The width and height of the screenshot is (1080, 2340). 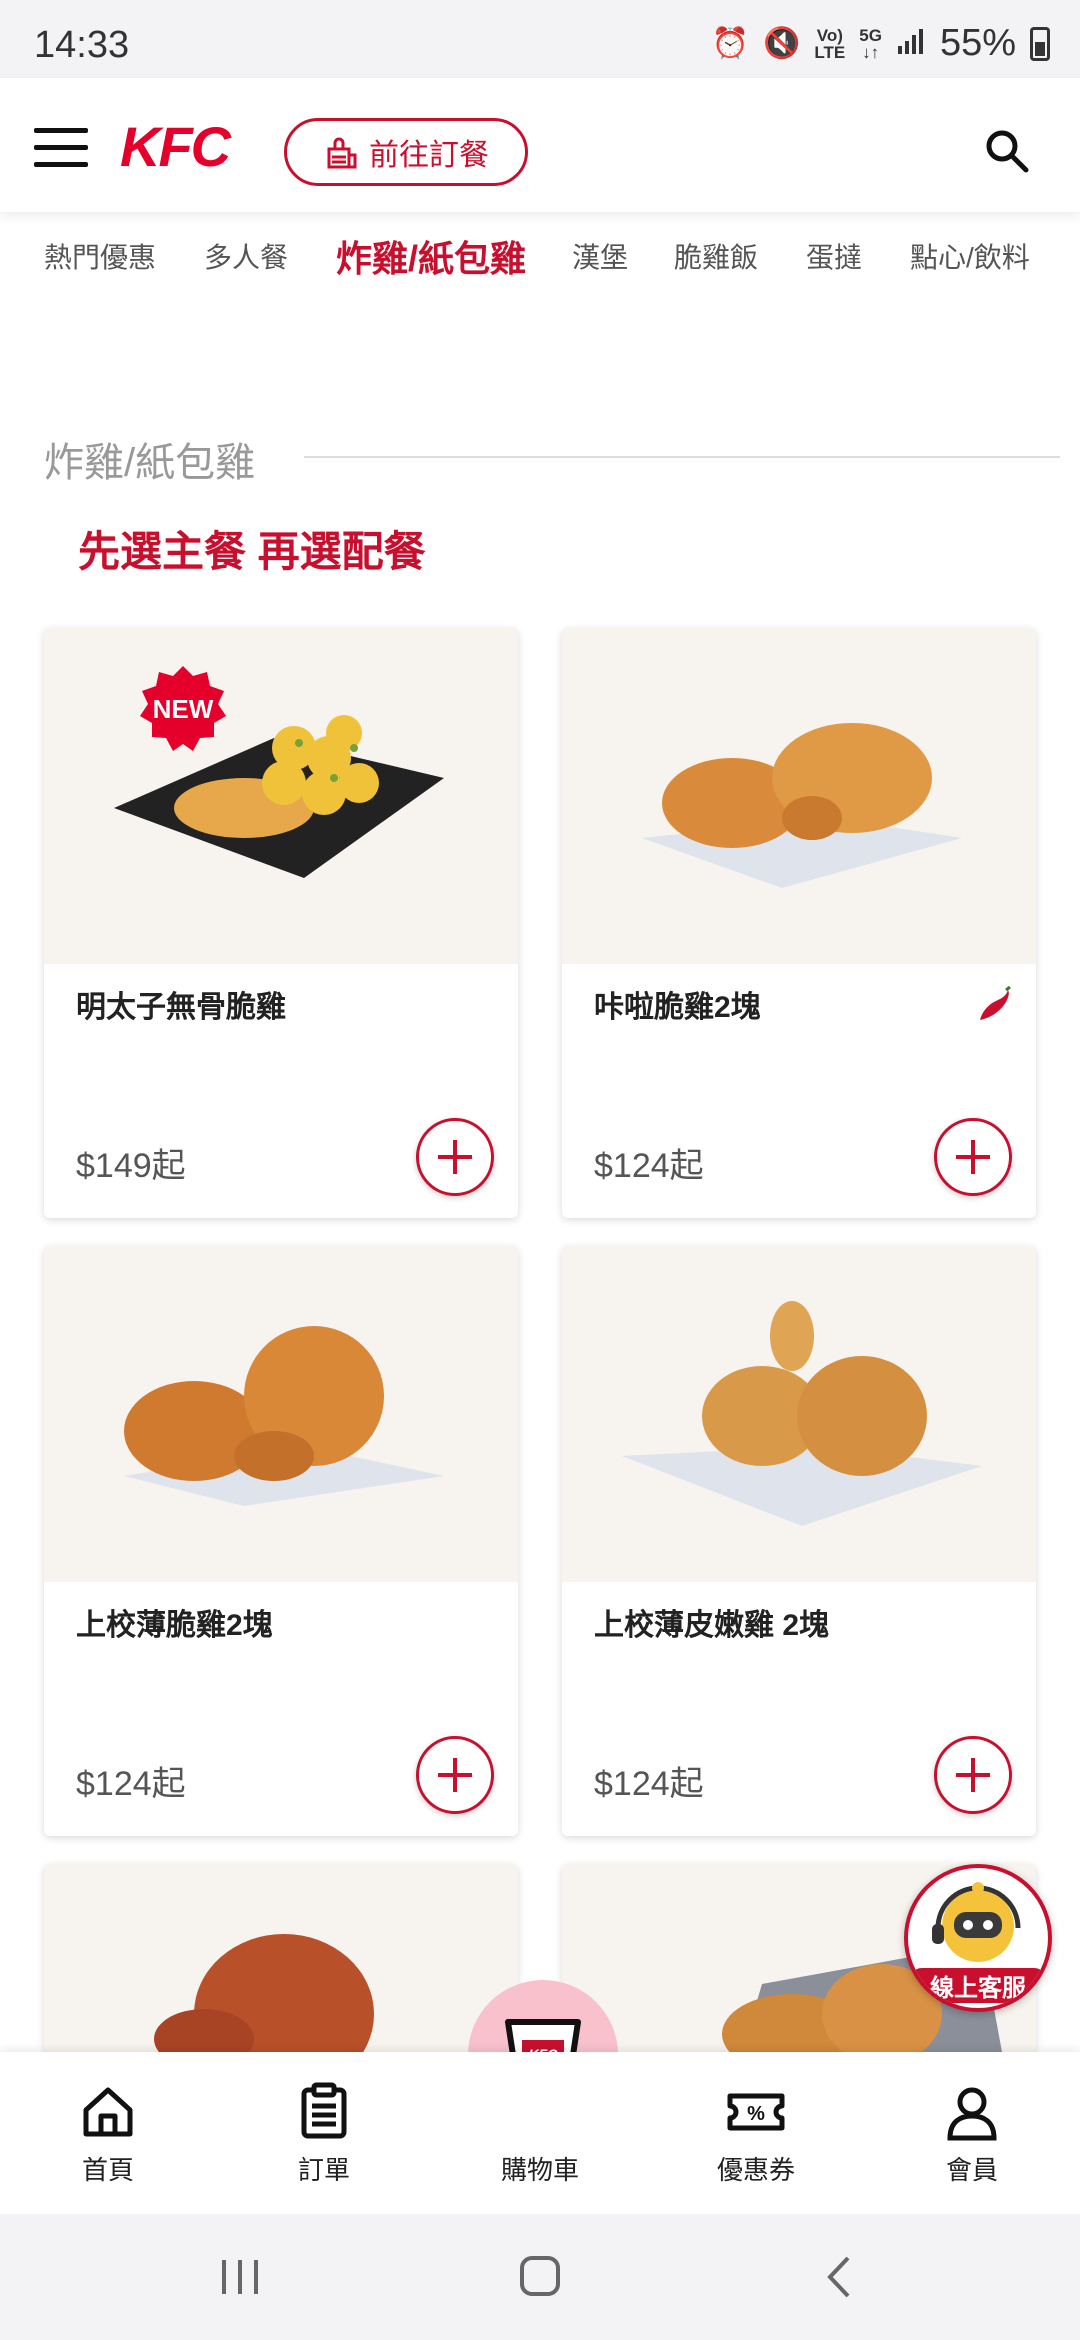 I want to click on back-chevron-icon, so click(x=838, y=2277).